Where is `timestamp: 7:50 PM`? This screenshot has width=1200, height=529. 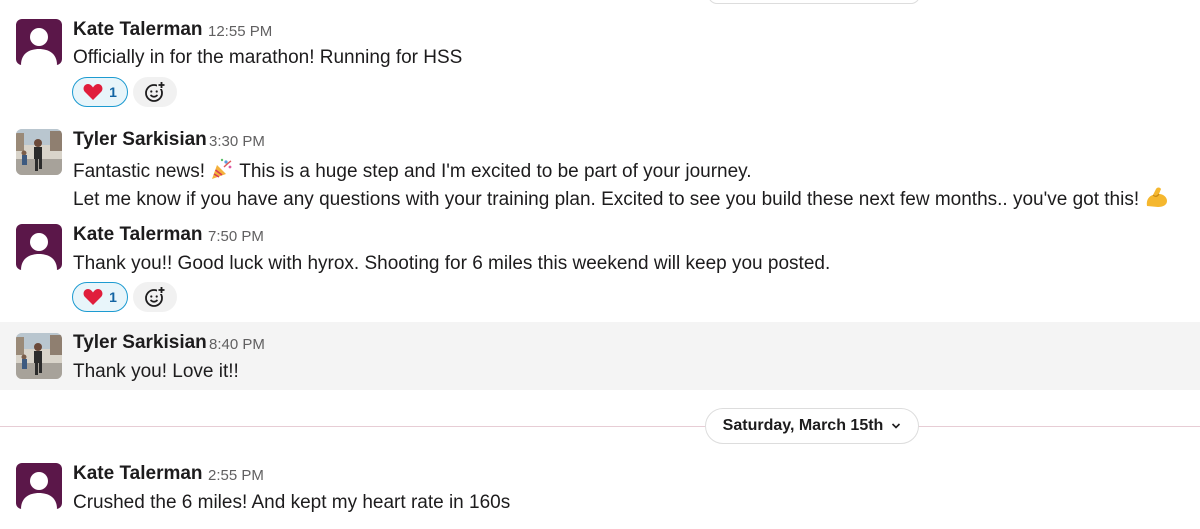 timestamp: 7:50 PM is located at coordinates (236, 236).